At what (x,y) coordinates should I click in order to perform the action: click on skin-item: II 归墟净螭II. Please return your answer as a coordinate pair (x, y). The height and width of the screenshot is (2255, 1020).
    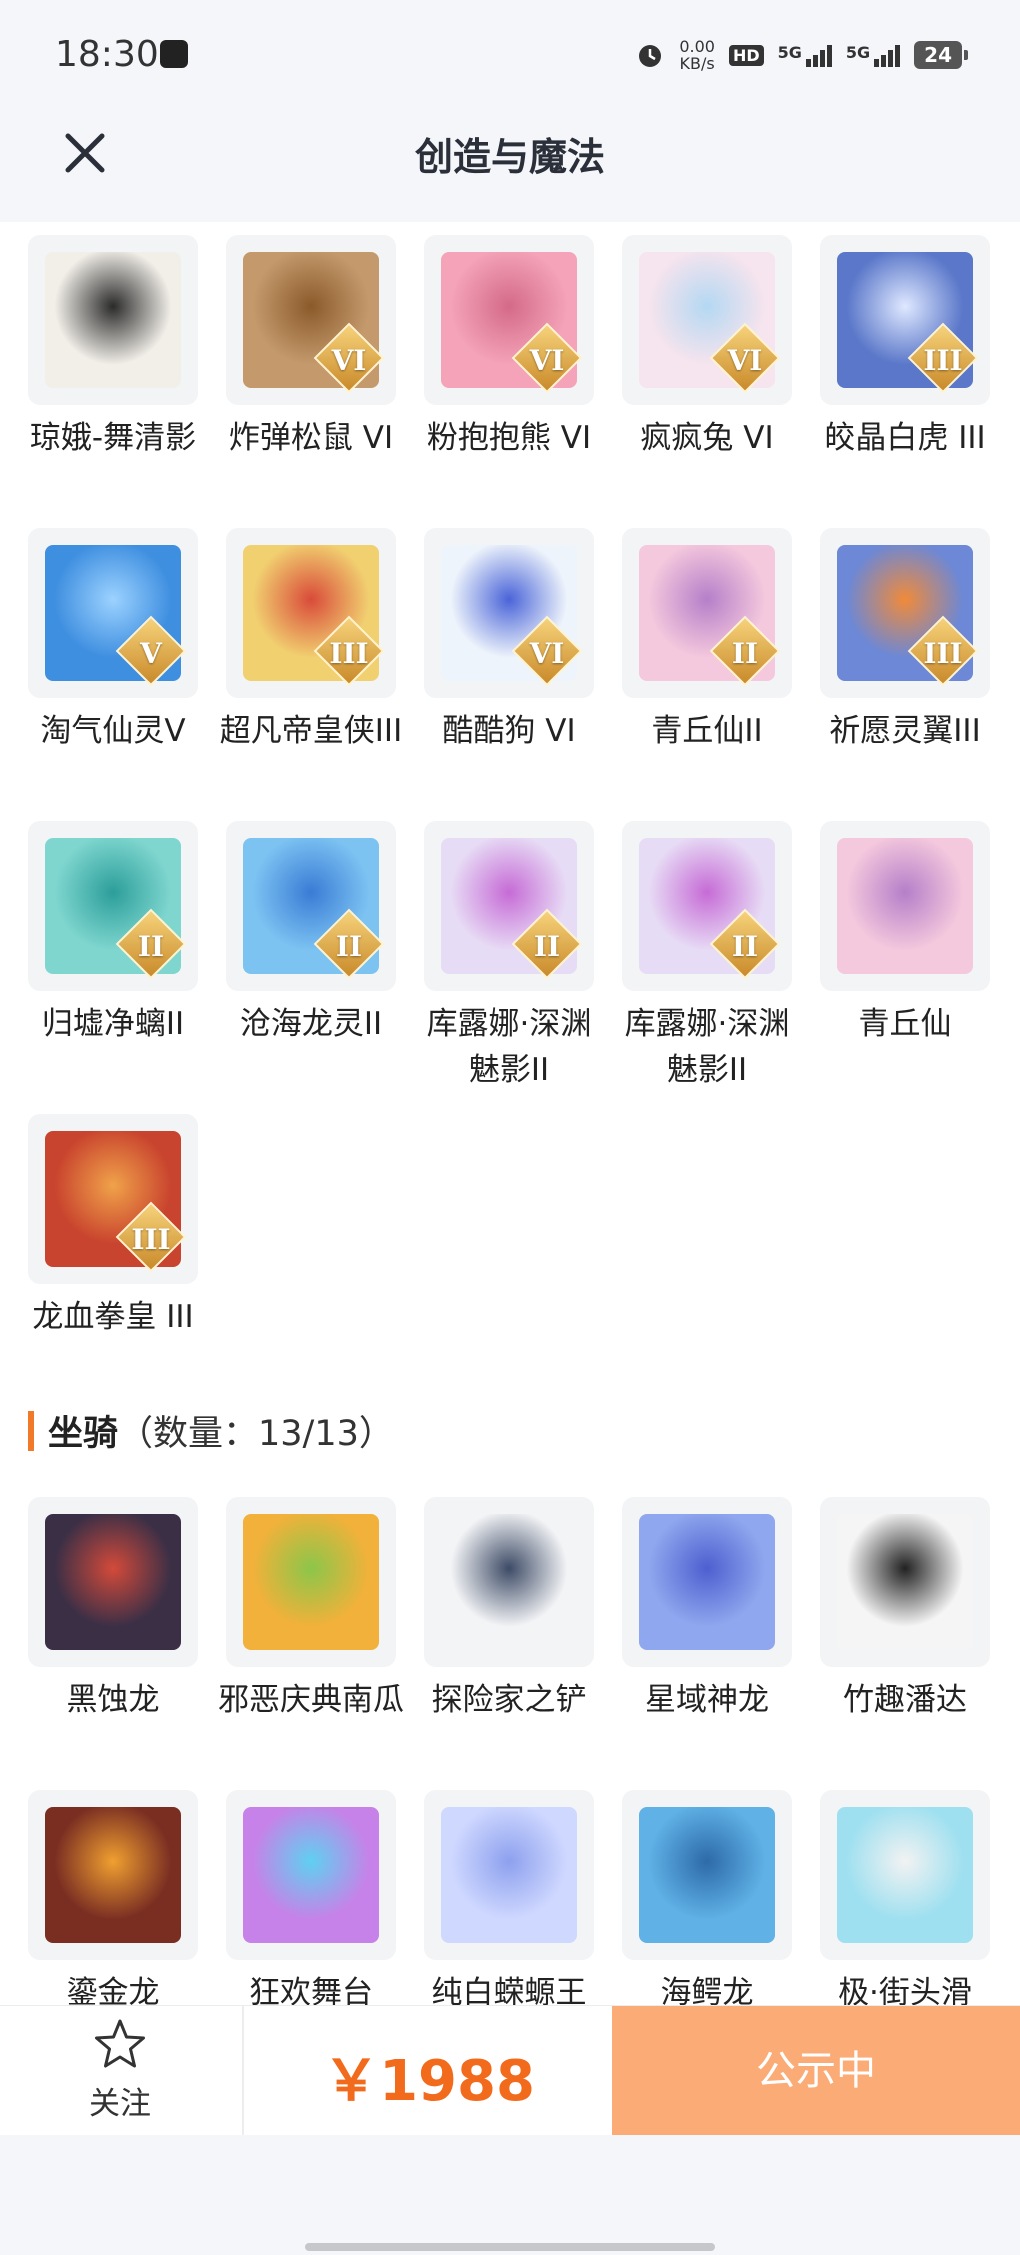
    Looking at the image, I should click on (113, 934).